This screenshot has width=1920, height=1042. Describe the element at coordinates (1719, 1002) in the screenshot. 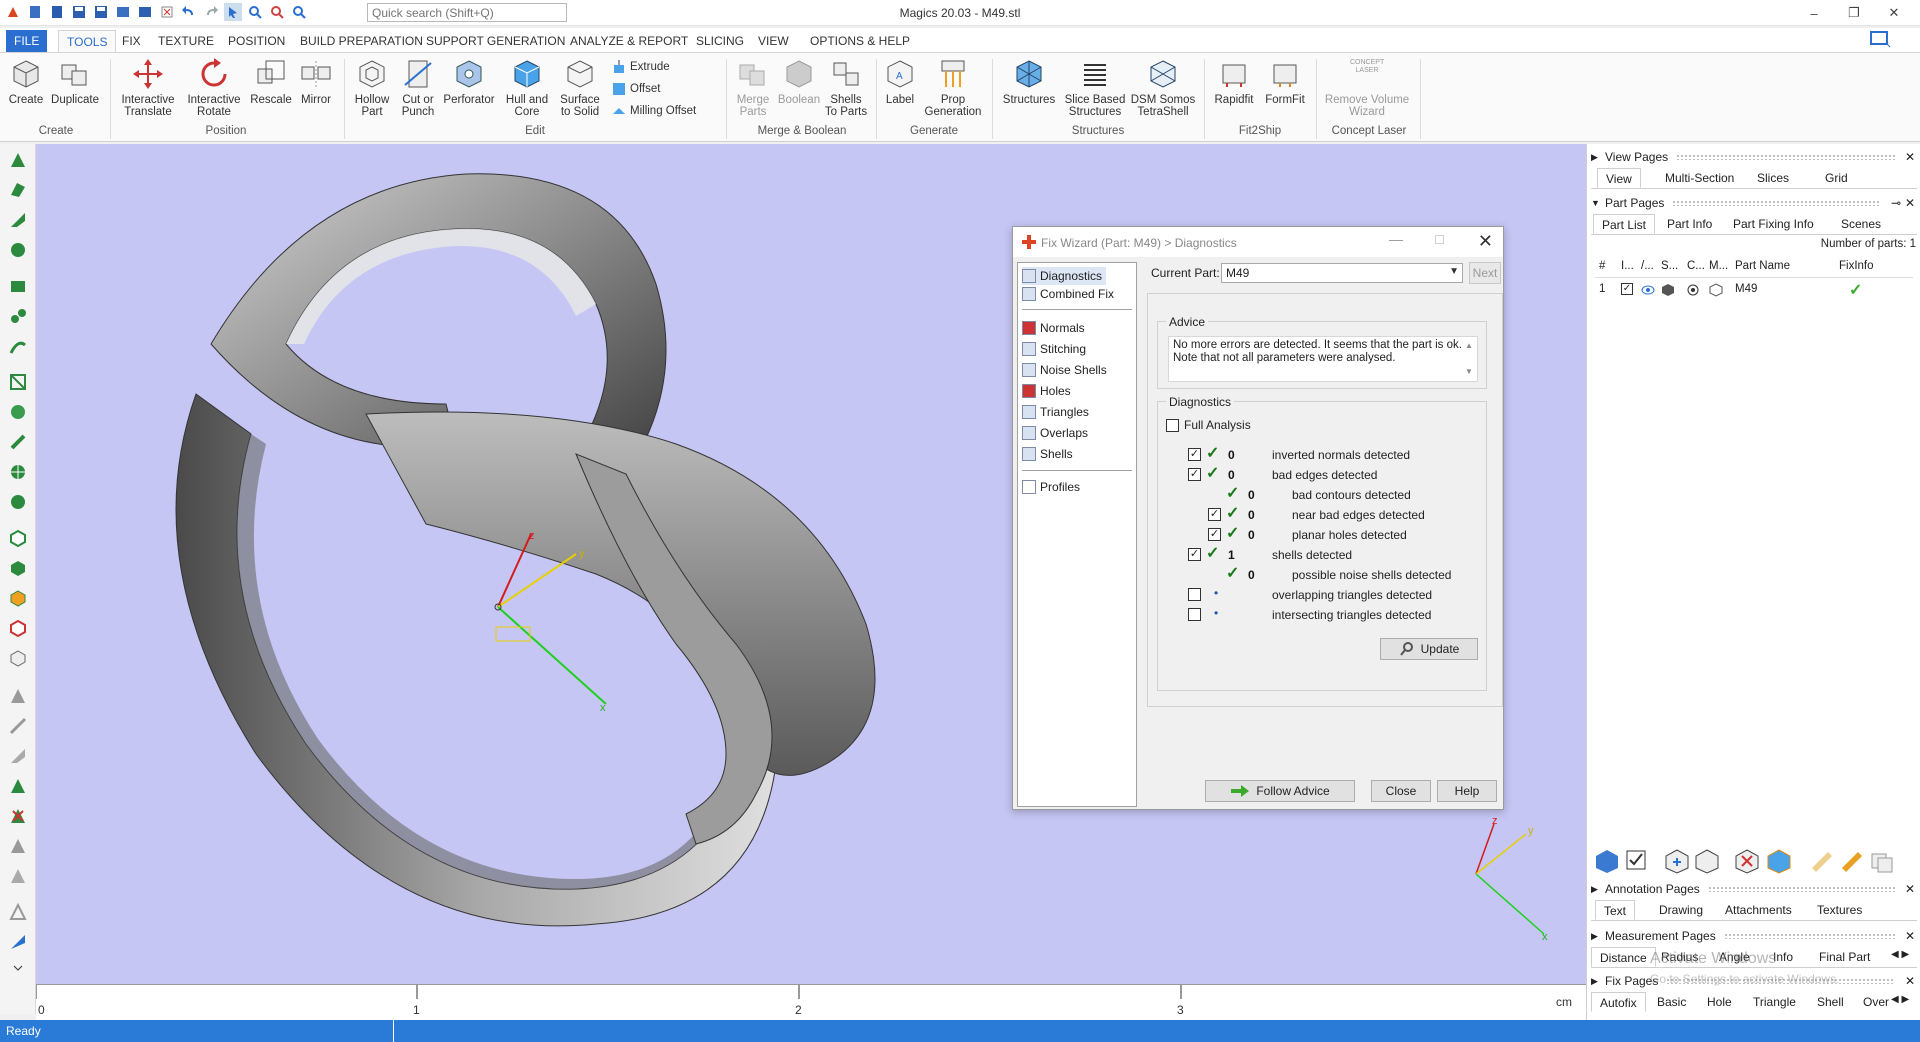

I see `tab-hole: Hole` at that location.